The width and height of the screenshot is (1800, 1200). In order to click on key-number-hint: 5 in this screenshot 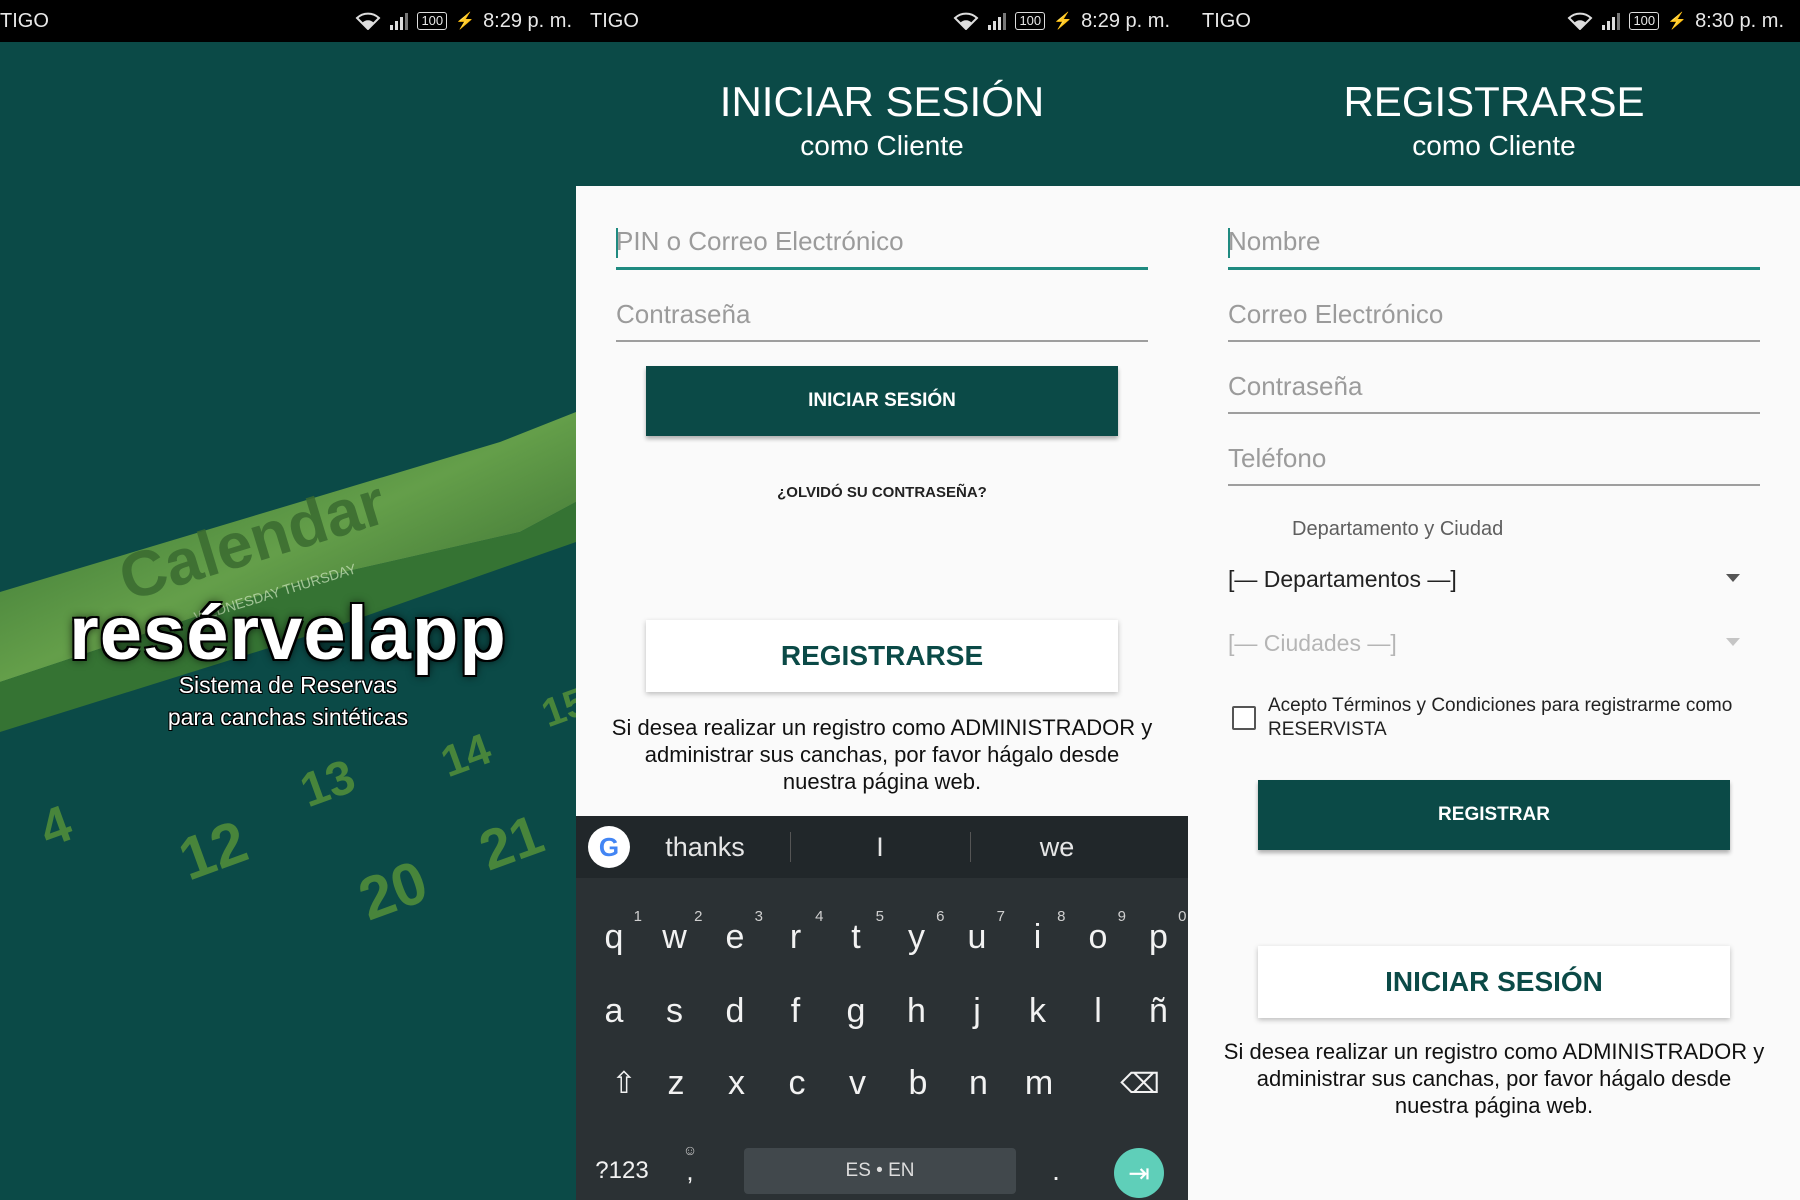, I will do `click(879, 916)`.